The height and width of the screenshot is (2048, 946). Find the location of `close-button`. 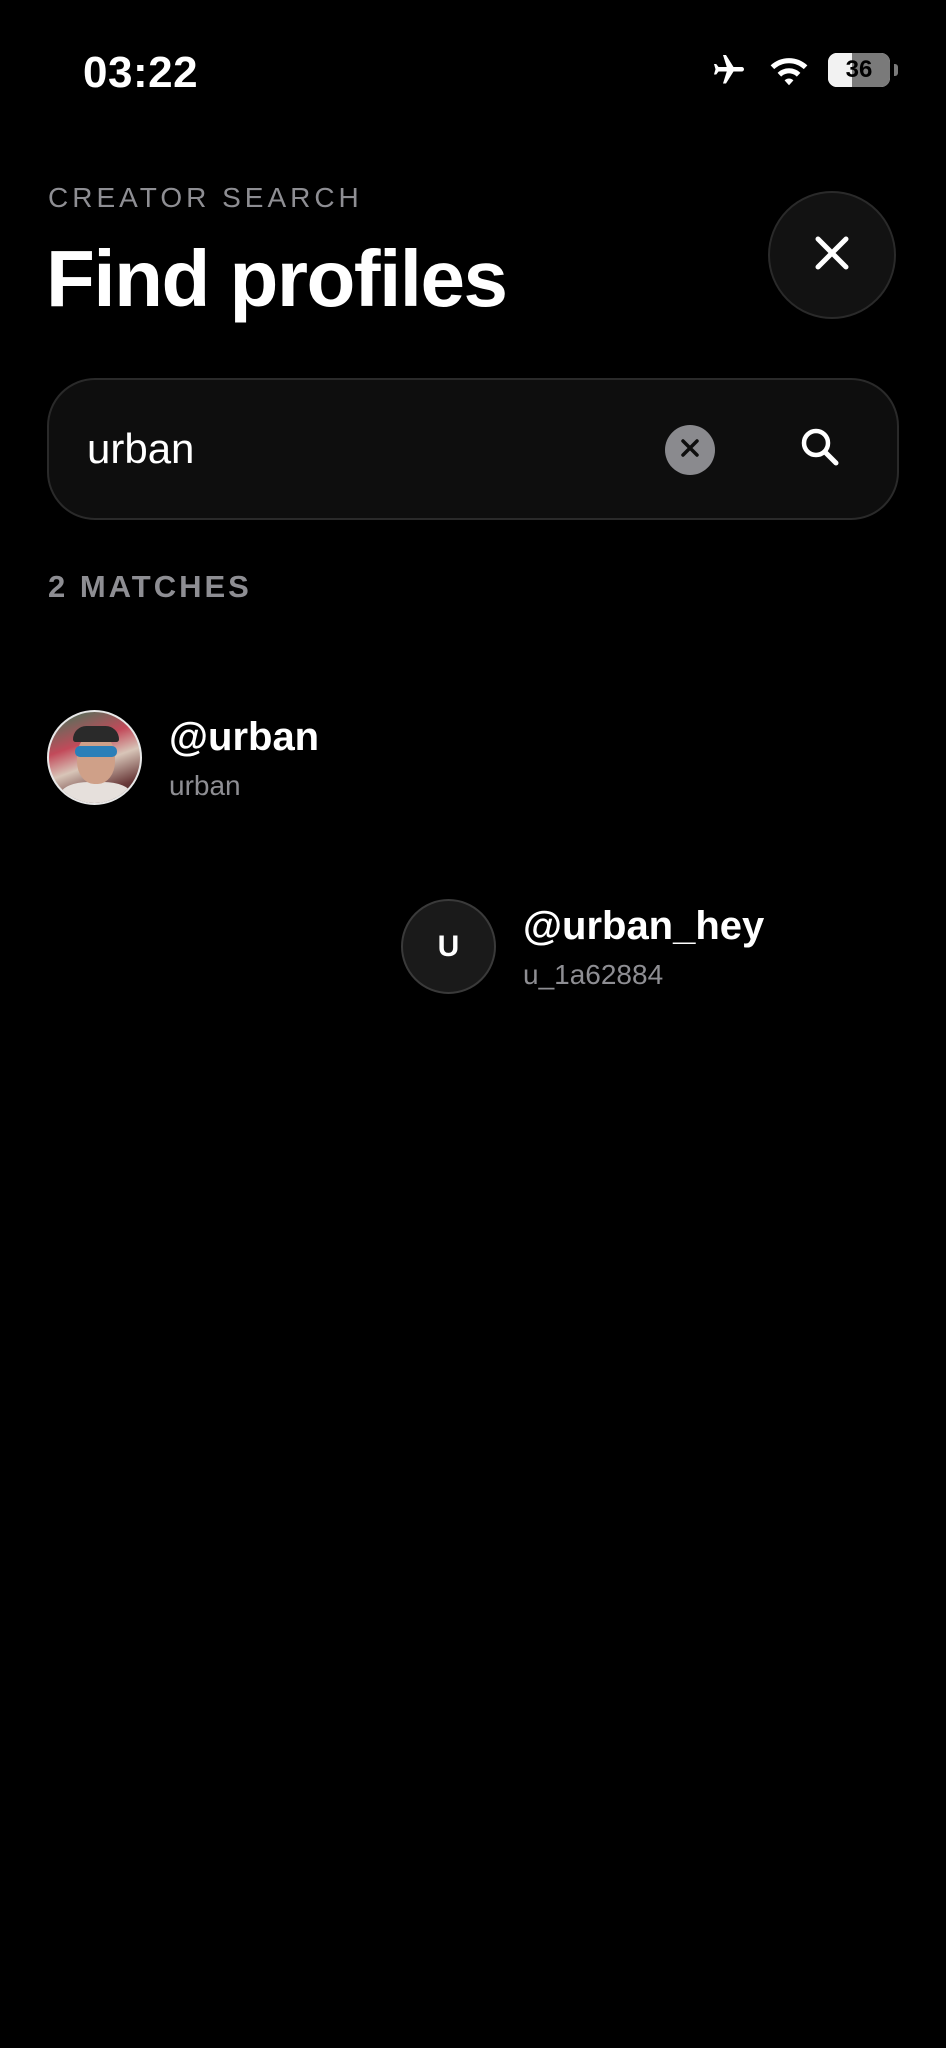

close-button is located at coordinates (832, 255).